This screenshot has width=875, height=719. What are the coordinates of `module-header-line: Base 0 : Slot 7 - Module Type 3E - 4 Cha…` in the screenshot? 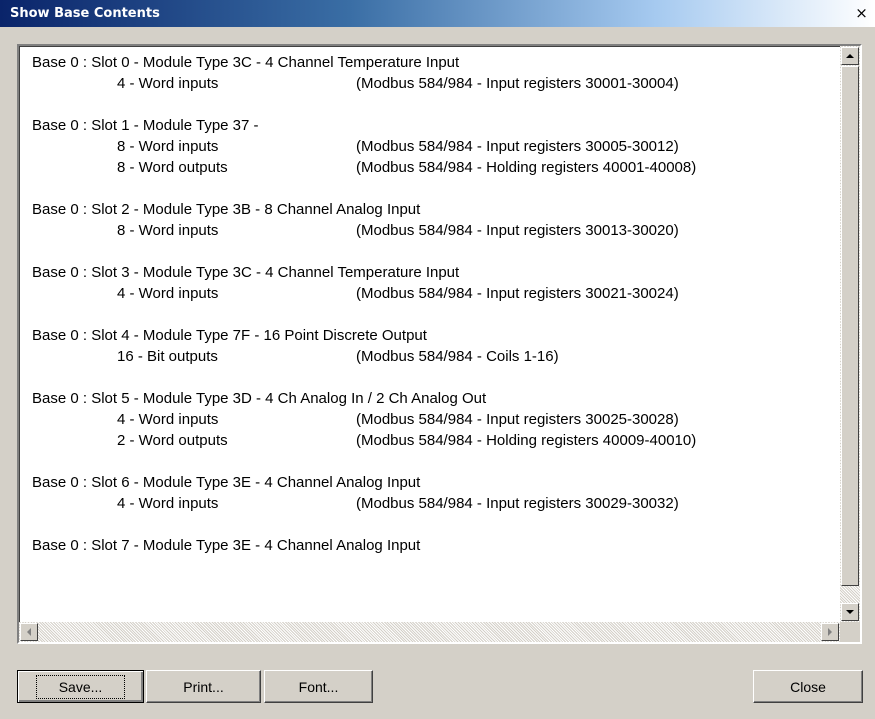 It's located at (429, 546).